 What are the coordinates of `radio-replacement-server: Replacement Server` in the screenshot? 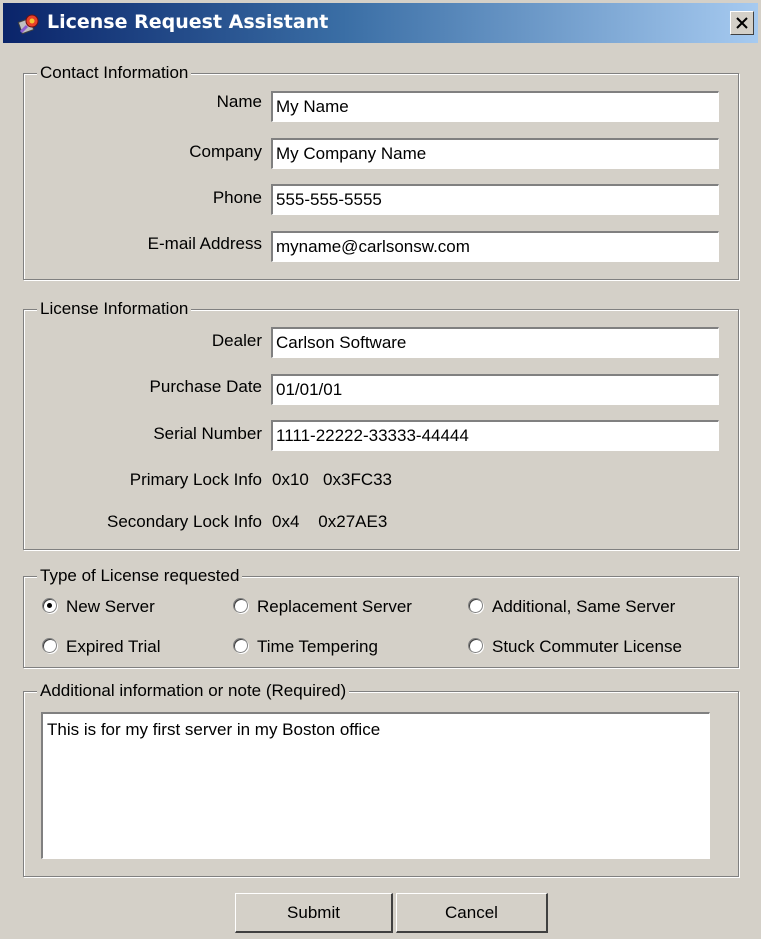 It's located at (322, 607).